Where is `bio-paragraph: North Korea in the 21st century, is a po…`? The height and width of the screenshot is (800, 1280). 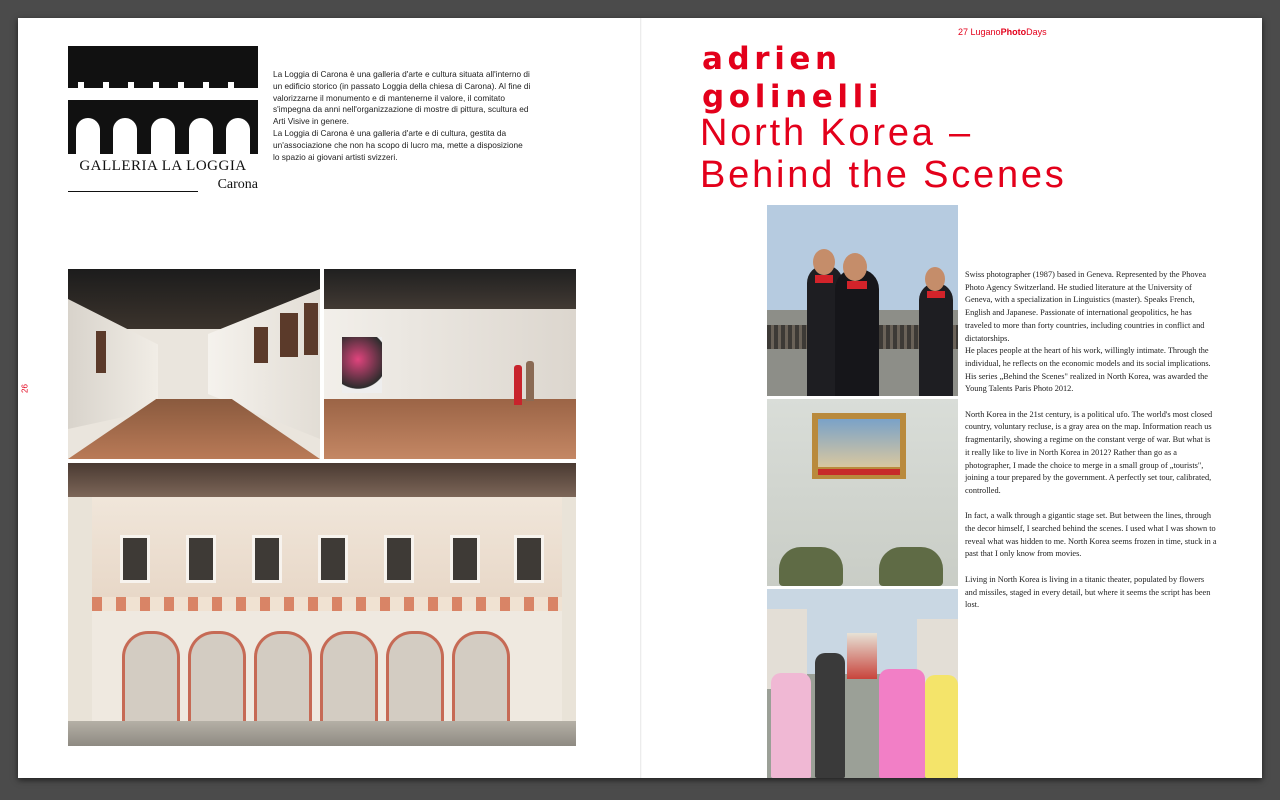 bio-paragraph: North Korea in the 21st century, is a po… is located at coordinates (1089, 452).